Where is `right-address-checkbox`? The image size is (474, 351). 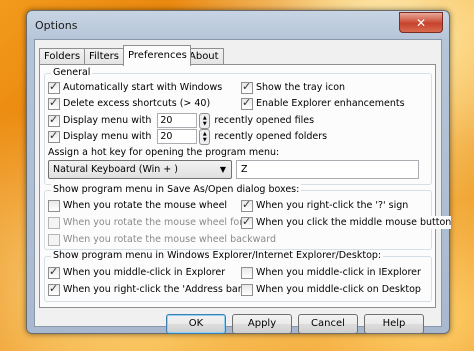
right-address-checkbox is located at coordinates (54, 289).